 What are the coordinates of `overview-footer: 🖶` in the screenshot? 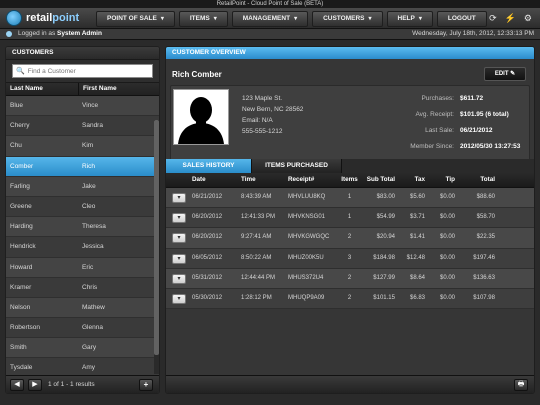 It's located at (350, 384).